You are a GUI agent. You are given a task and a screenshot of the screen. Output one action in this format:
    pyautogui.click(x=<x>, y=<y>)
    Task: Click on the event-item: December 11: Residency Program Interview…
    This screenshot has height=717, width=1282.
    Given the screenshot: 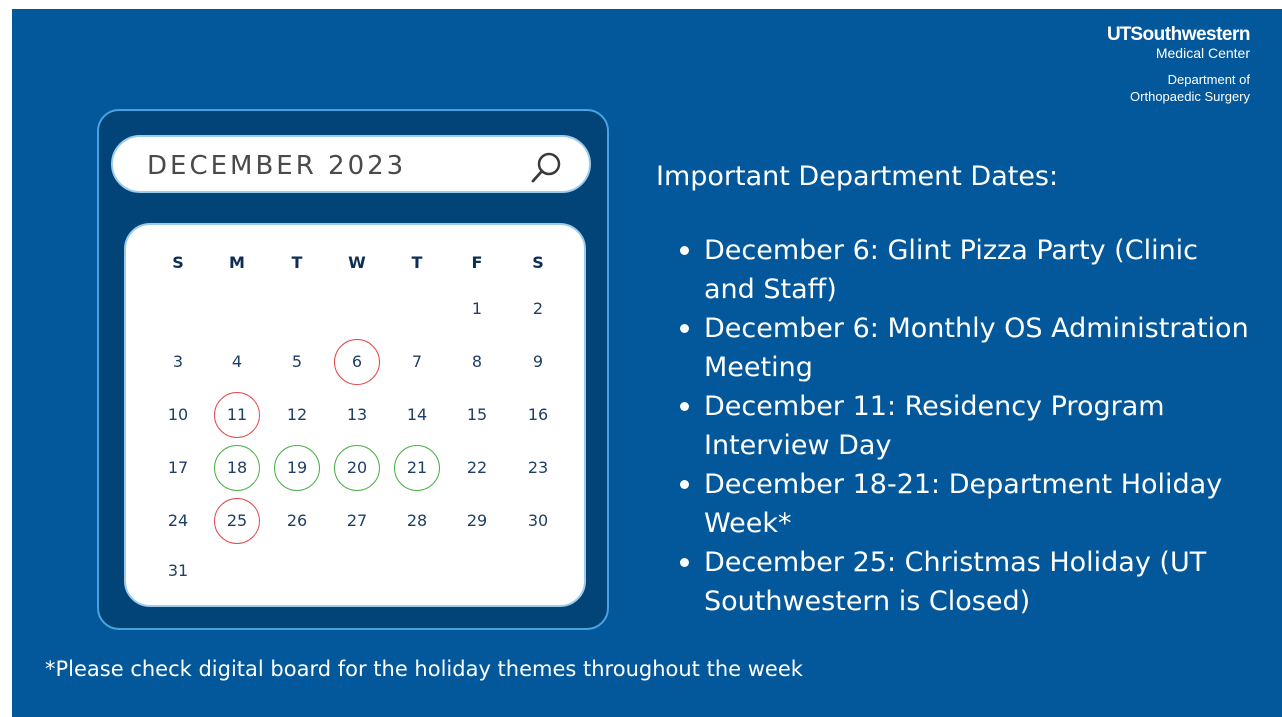 What is the action you would take?
    pyautogui.click(x=968, y=426)
    